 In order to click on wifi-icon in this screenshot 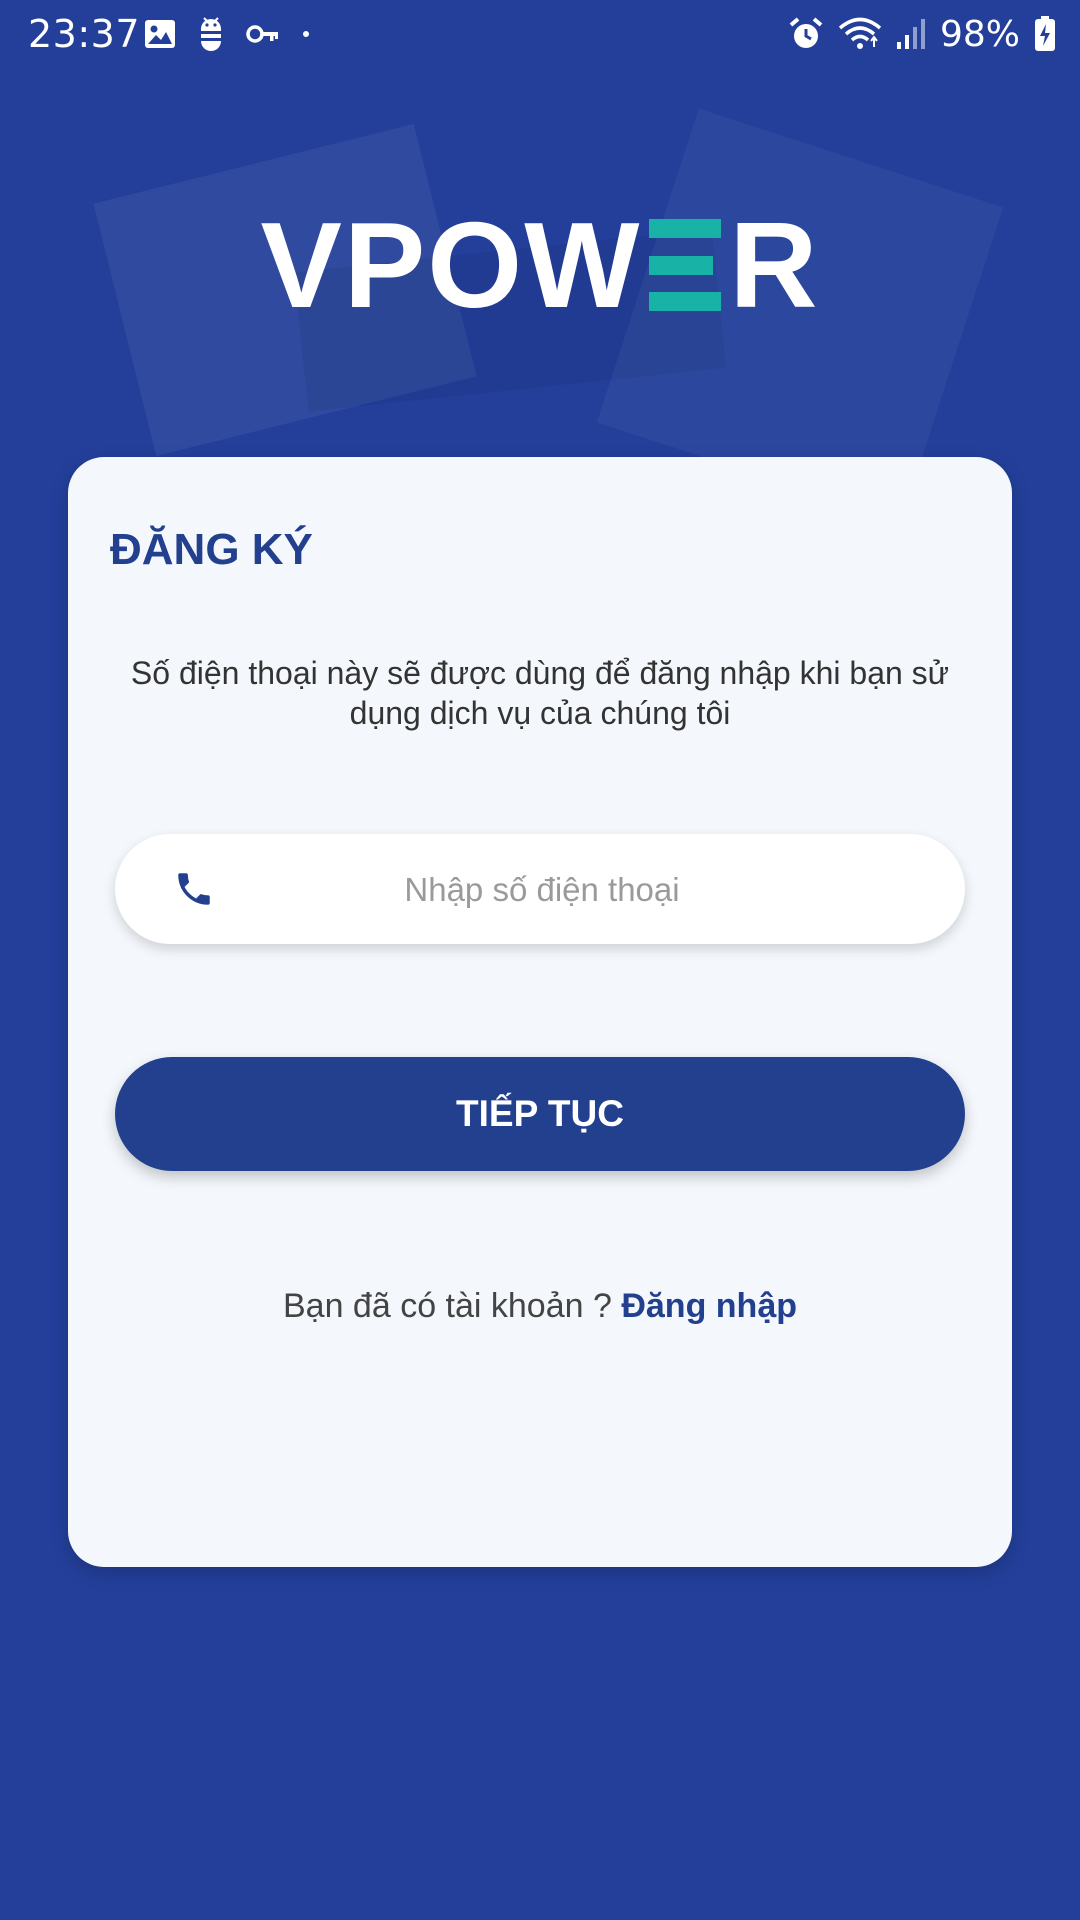, I will do `click(860, 34)`.